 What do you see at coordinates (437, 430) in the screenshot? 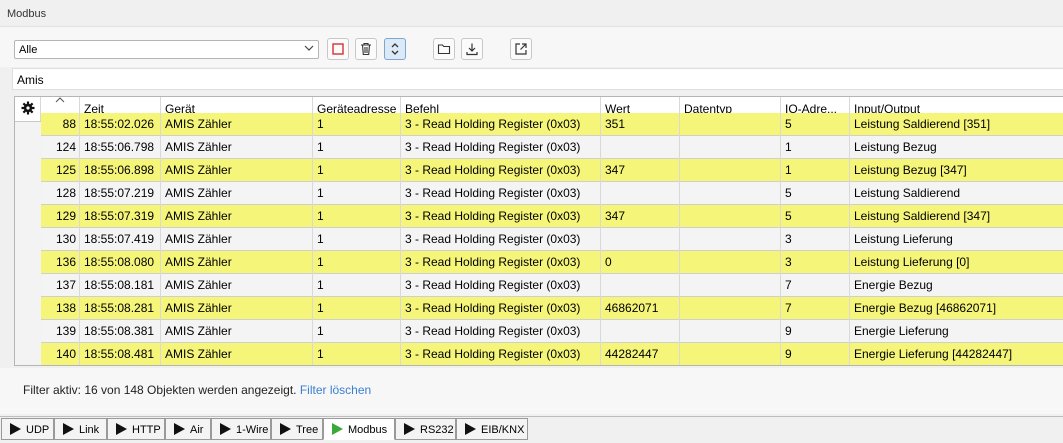
I see `tab-label: RS232` at bounding box center [437, 430].